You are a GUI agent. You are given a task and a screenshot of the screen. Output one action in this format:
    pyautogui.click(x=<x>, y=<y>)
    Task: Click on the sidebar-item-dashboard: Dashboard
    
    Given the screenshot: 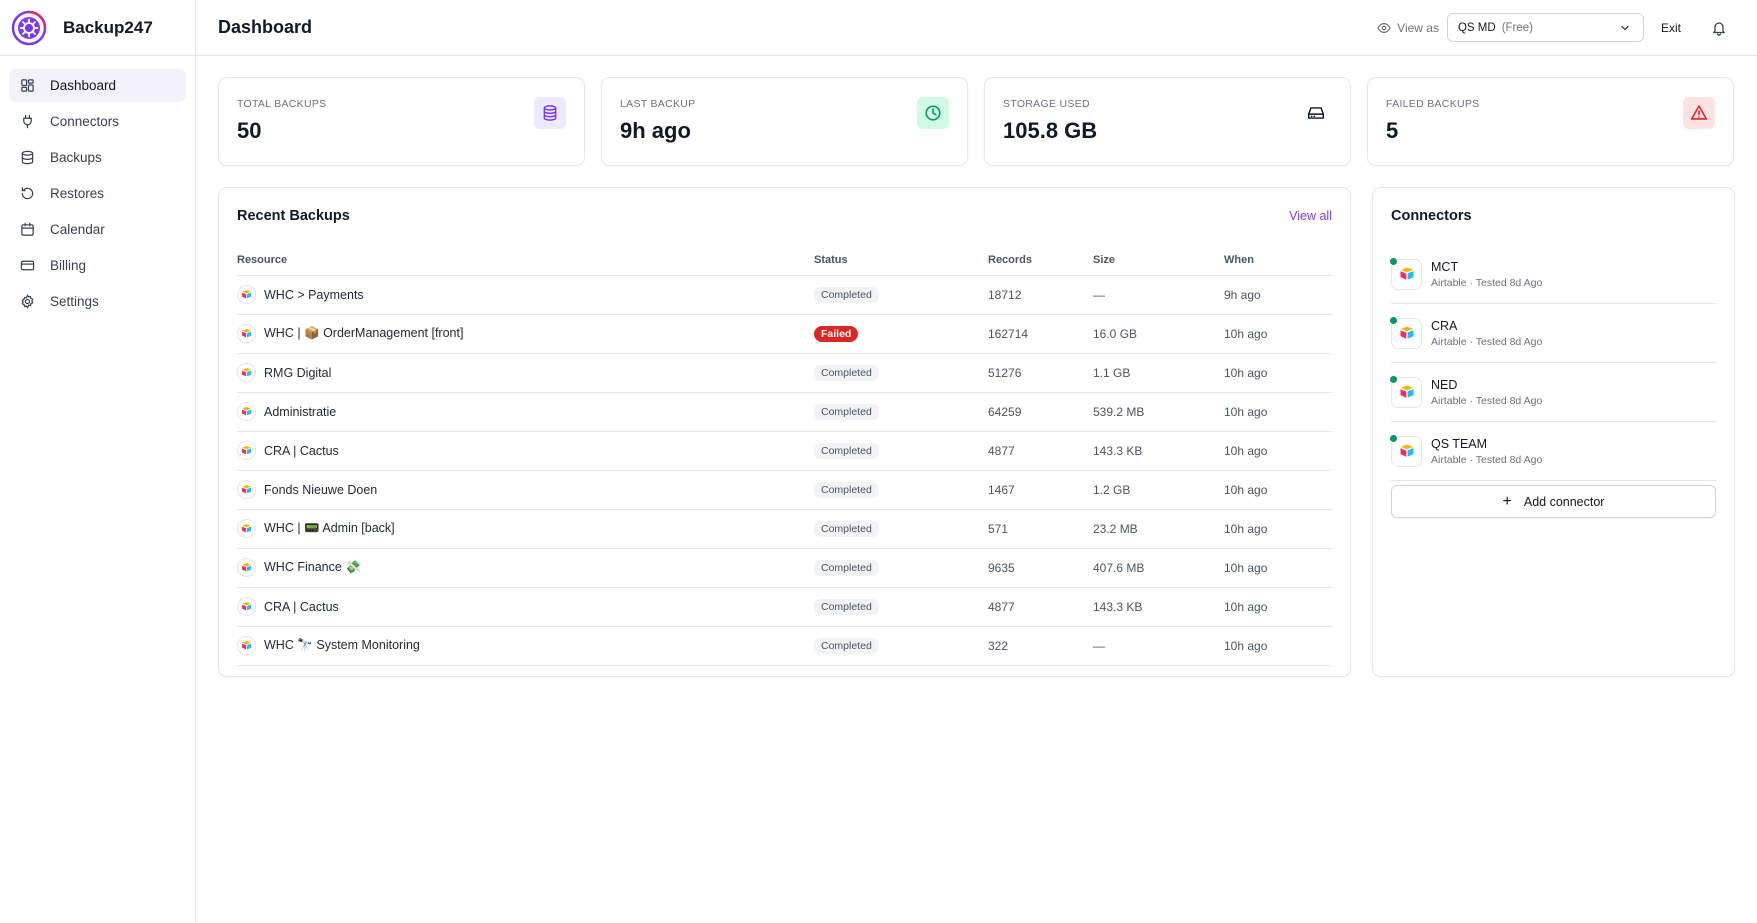 What is the action you would take?
    pyautogui.click(x=97, y=85)
    